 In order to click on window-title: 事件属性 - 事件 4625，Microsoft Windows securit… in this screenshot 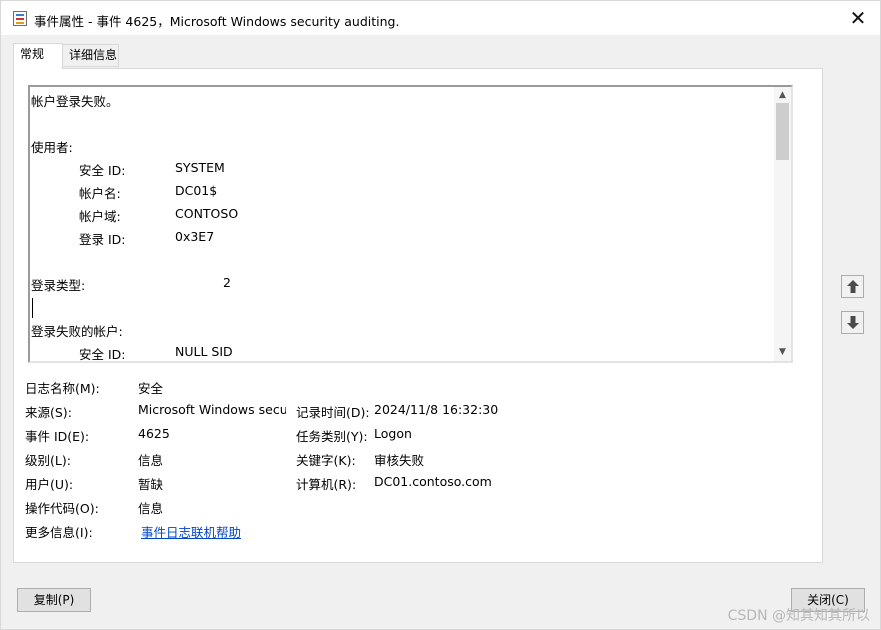, I will do `click(217, 21)`.